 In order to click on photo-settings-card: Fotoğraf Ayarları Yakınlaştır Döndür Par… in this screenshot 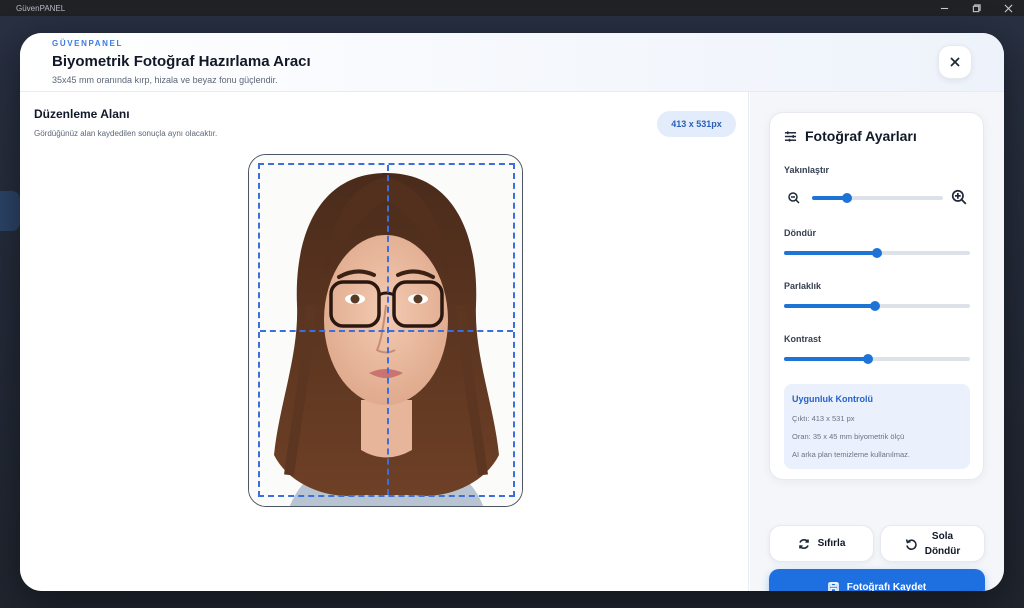, I will do `click(876, 296)`.